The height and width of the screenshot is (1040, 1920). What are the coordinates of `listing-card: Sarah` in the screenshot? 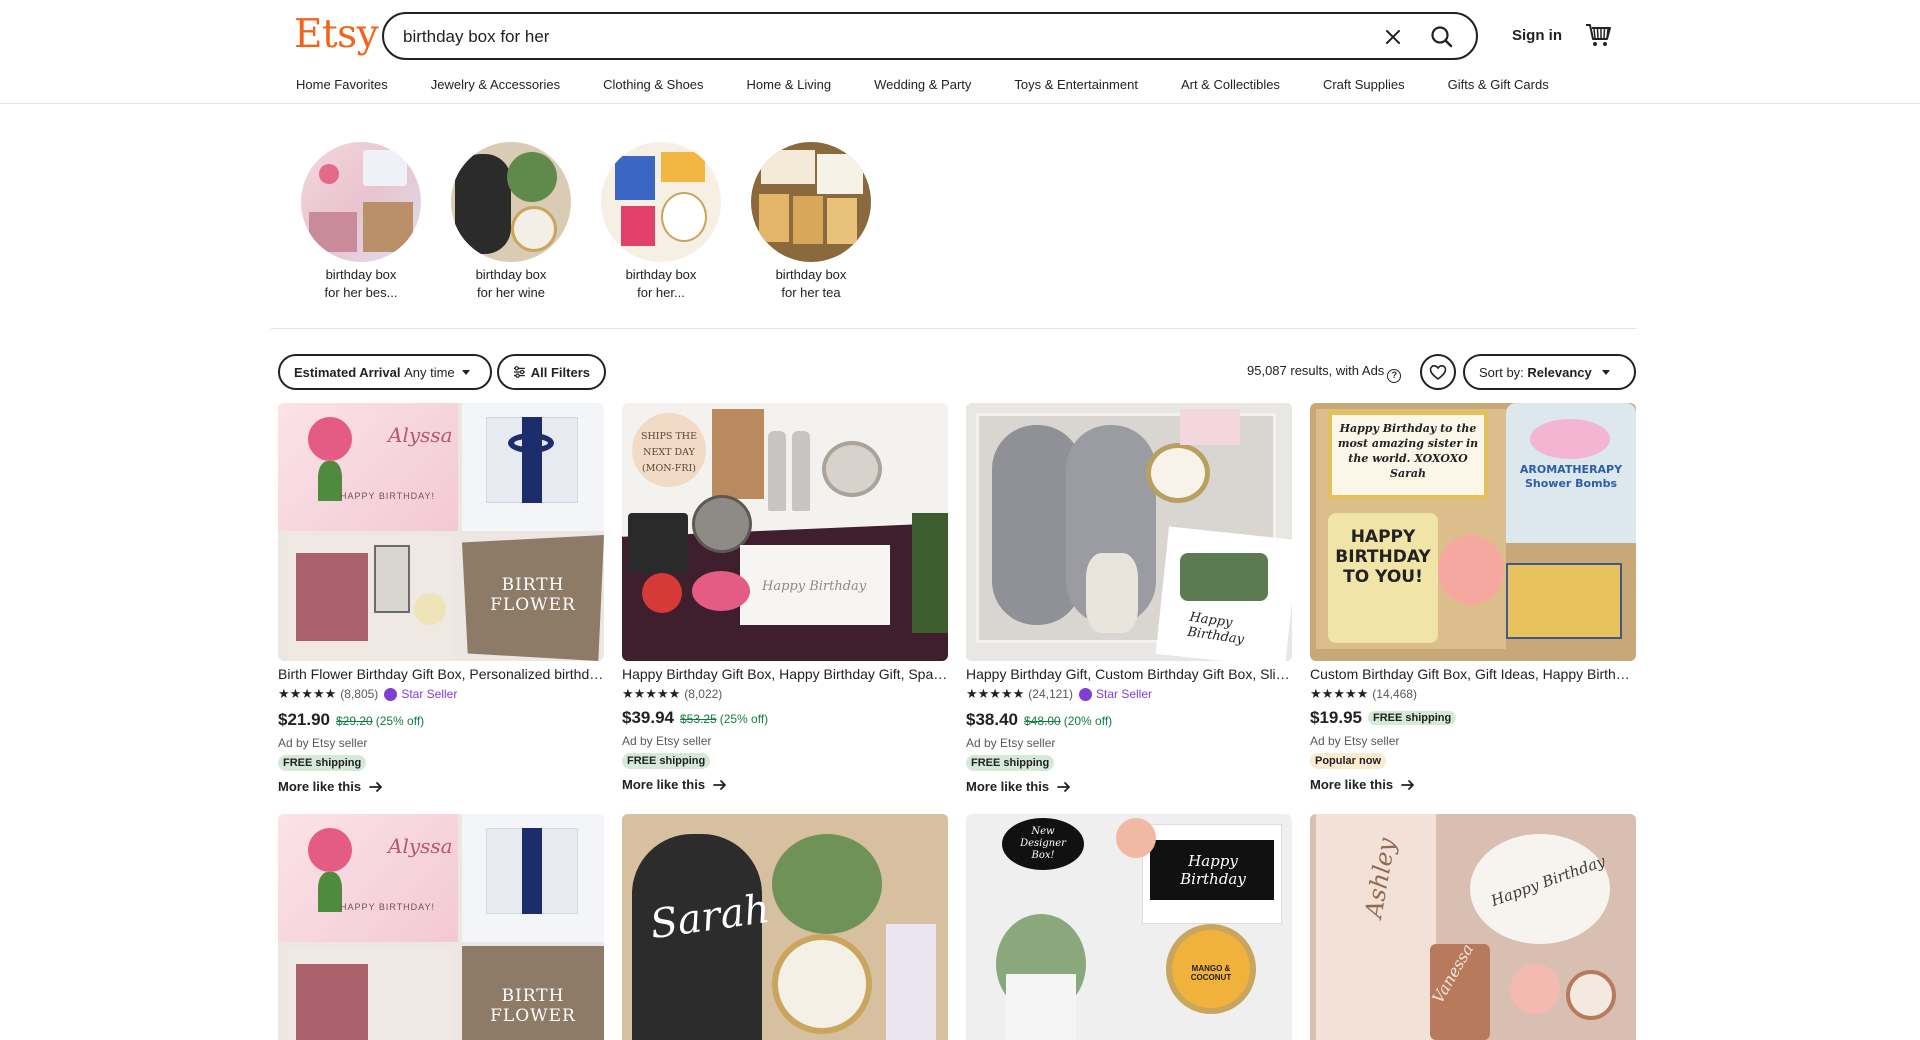 It's located at (785, 927).